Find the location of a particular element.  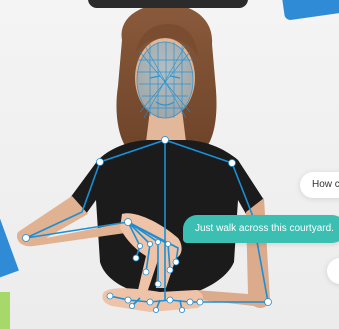

incoming-message-text: How c is located at coordinates (325, 184).